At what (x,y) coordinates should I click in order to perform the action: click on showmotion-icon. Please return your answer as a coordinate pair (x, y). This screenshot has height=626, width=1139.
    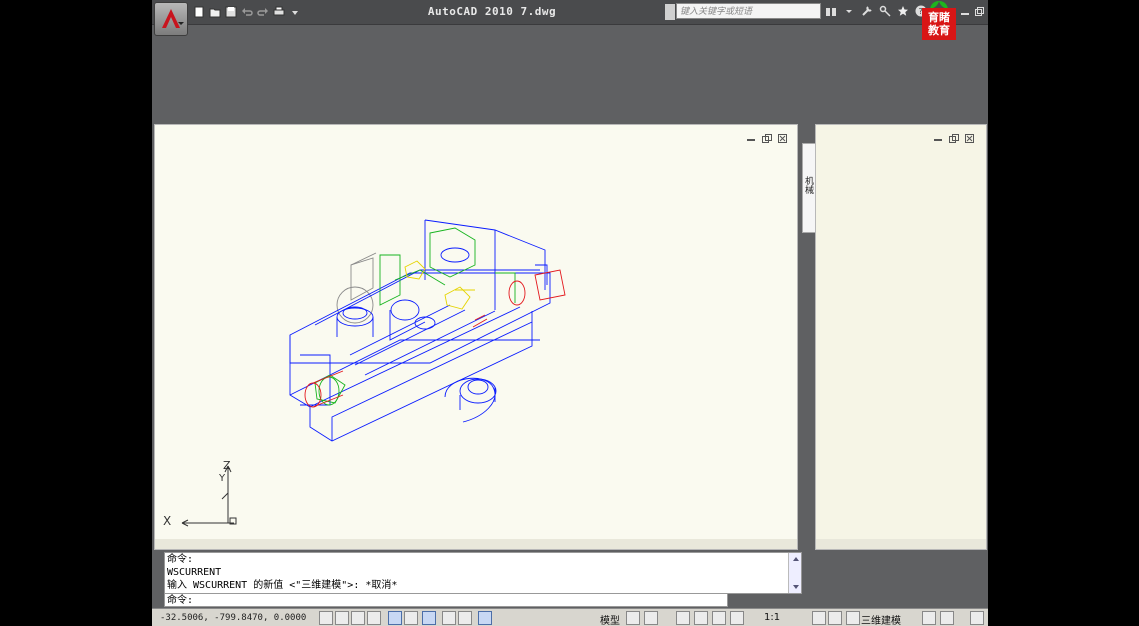
    Looking at the image, I should click on (737, 618).